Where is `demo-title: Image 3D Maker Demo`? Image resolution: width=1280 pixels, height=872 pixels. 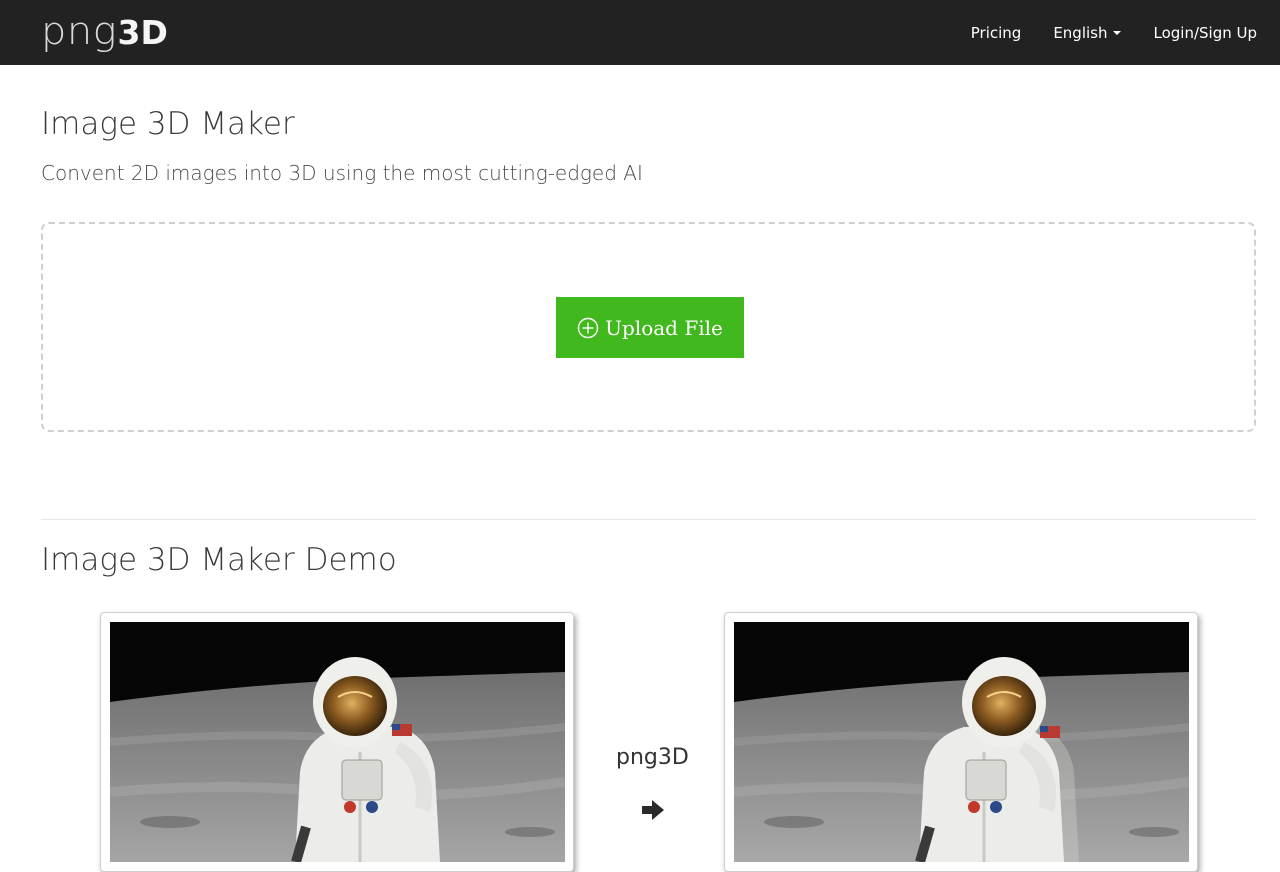 demo-title: Image 3D Maker Demo is located at coordinates (219, 560).